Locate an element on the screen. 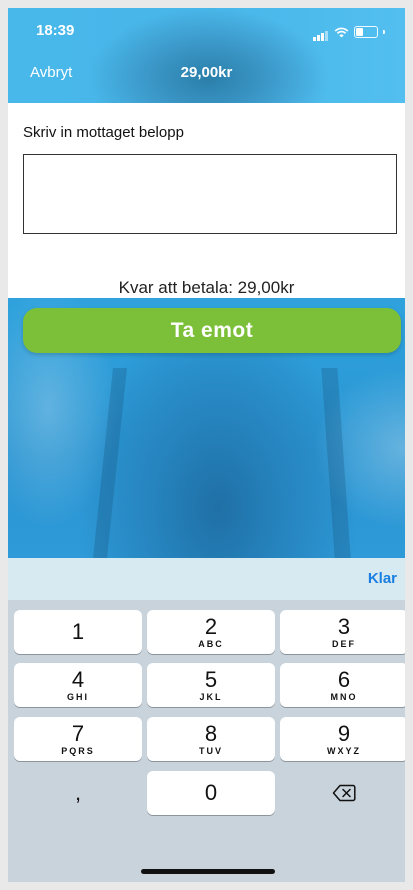  key-0: 0 is located at coordinates (211, 793).